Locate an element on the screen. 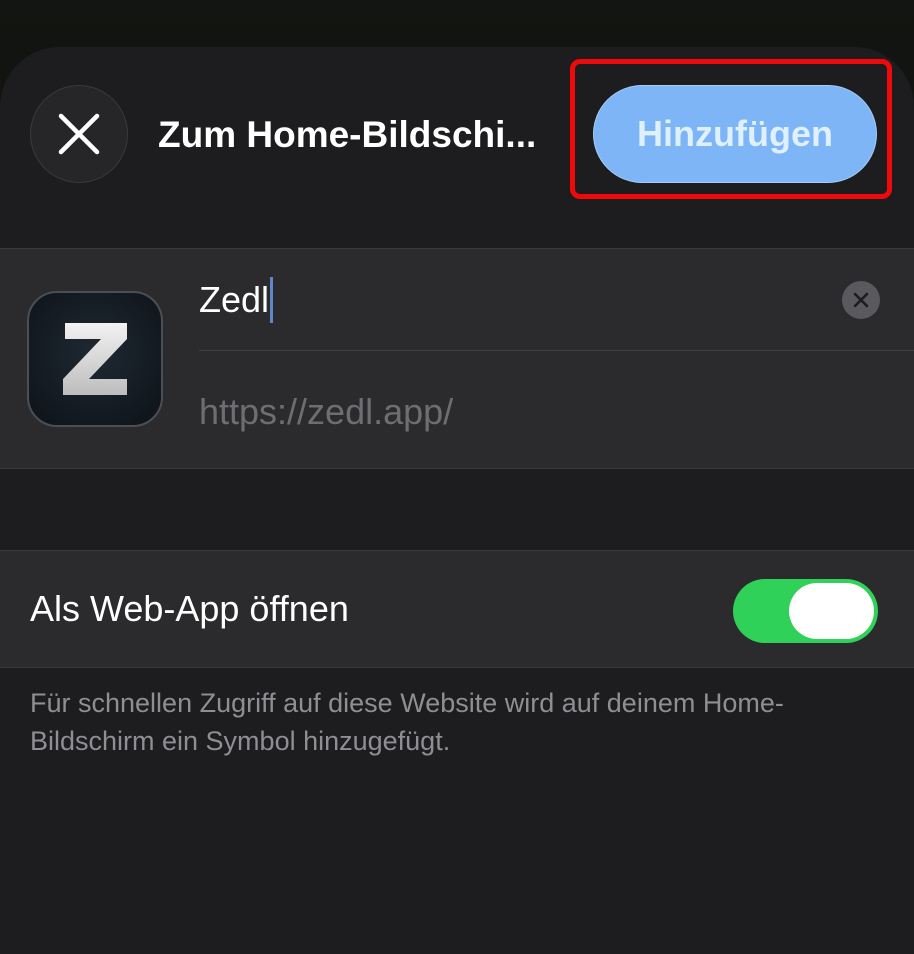  clear-text-icon is located at coordinates (861, 300).